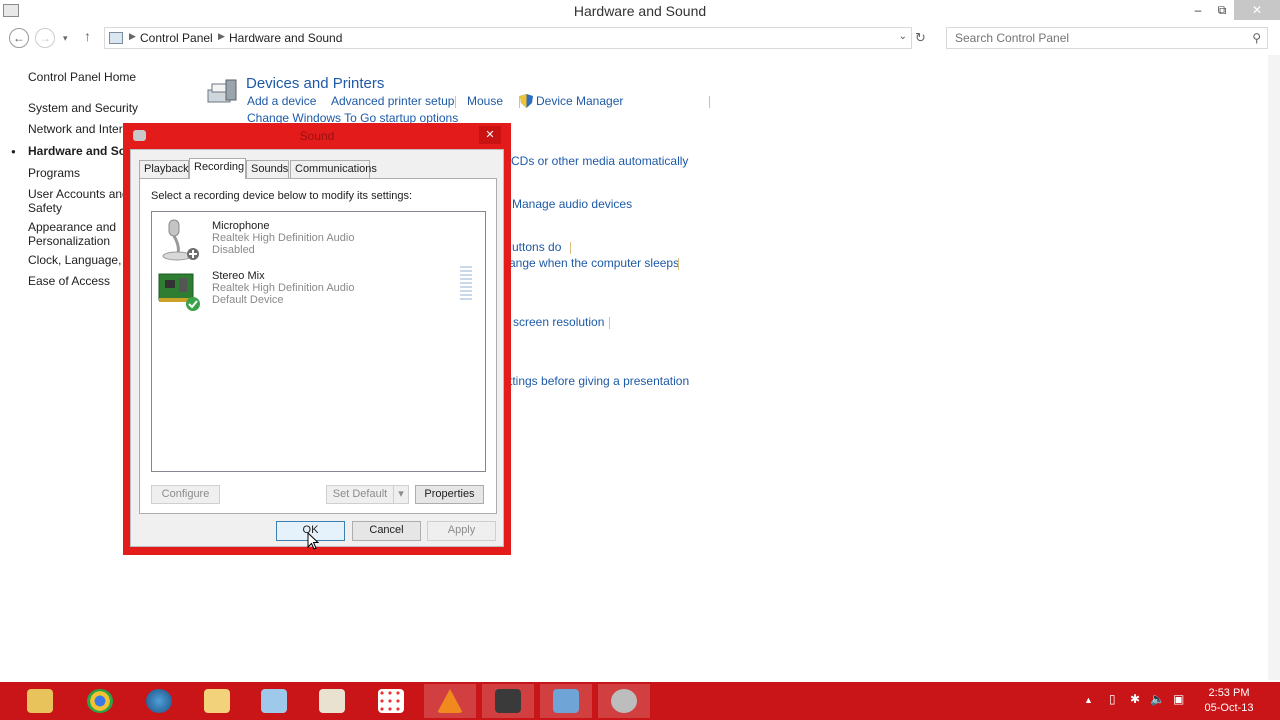 This screenshot has width=1280, height=720. I want to click on devices-and-printers-icon, so click(222, 91).